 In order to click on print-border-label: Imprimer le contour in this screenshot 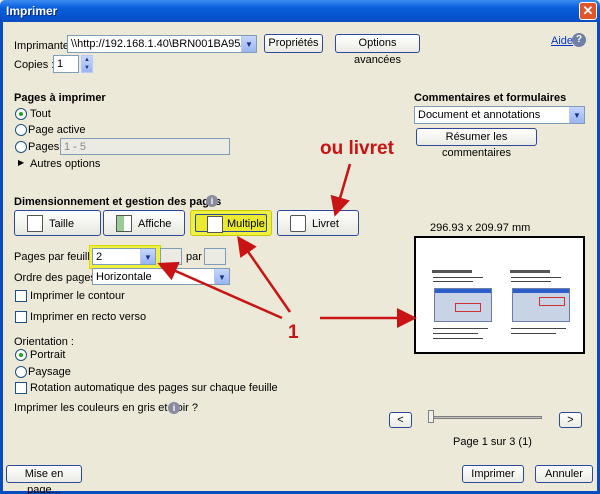, I will do `click(77, 296)`.